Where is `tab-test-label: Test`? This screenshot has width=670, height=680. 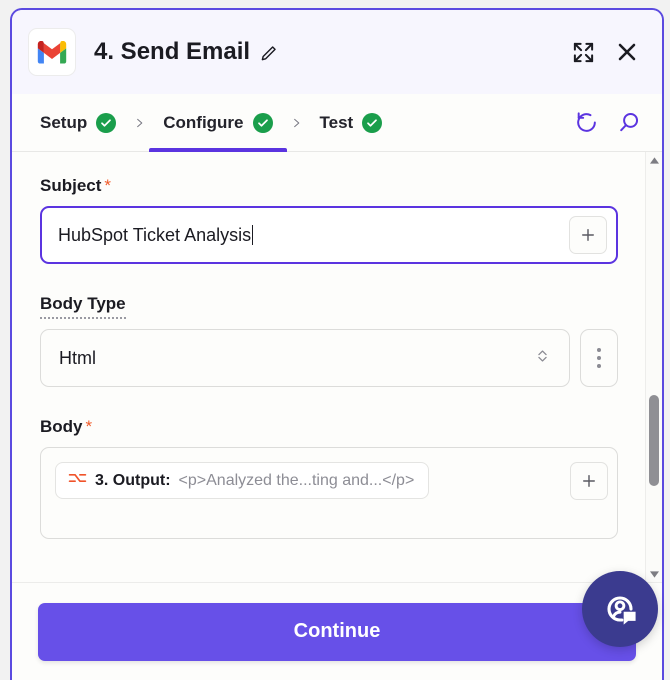
tab-test-label: Test is located at coordinates (337, 123).